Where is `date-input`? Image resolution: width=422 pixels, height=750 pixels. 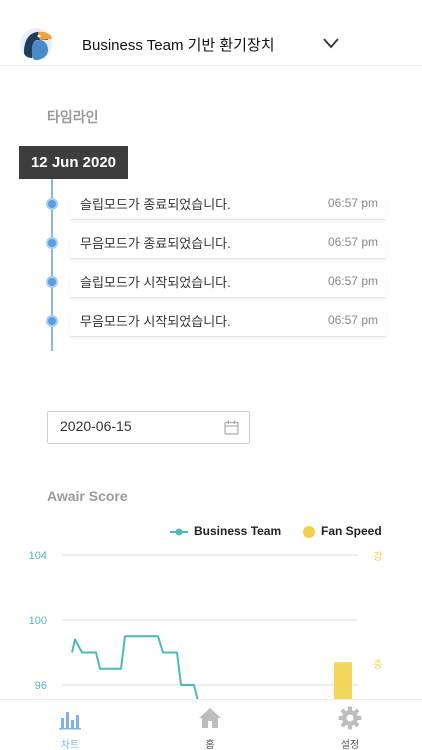
date-input is located at coordinates (135, 426).